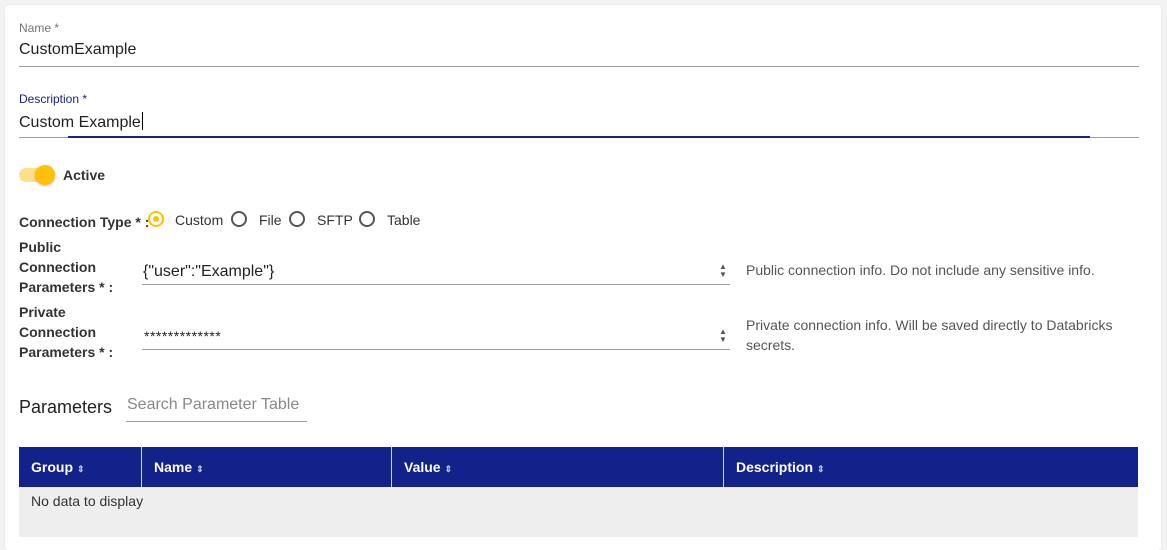  I want to click on parameters-title: Parameters, so click(66, 407).